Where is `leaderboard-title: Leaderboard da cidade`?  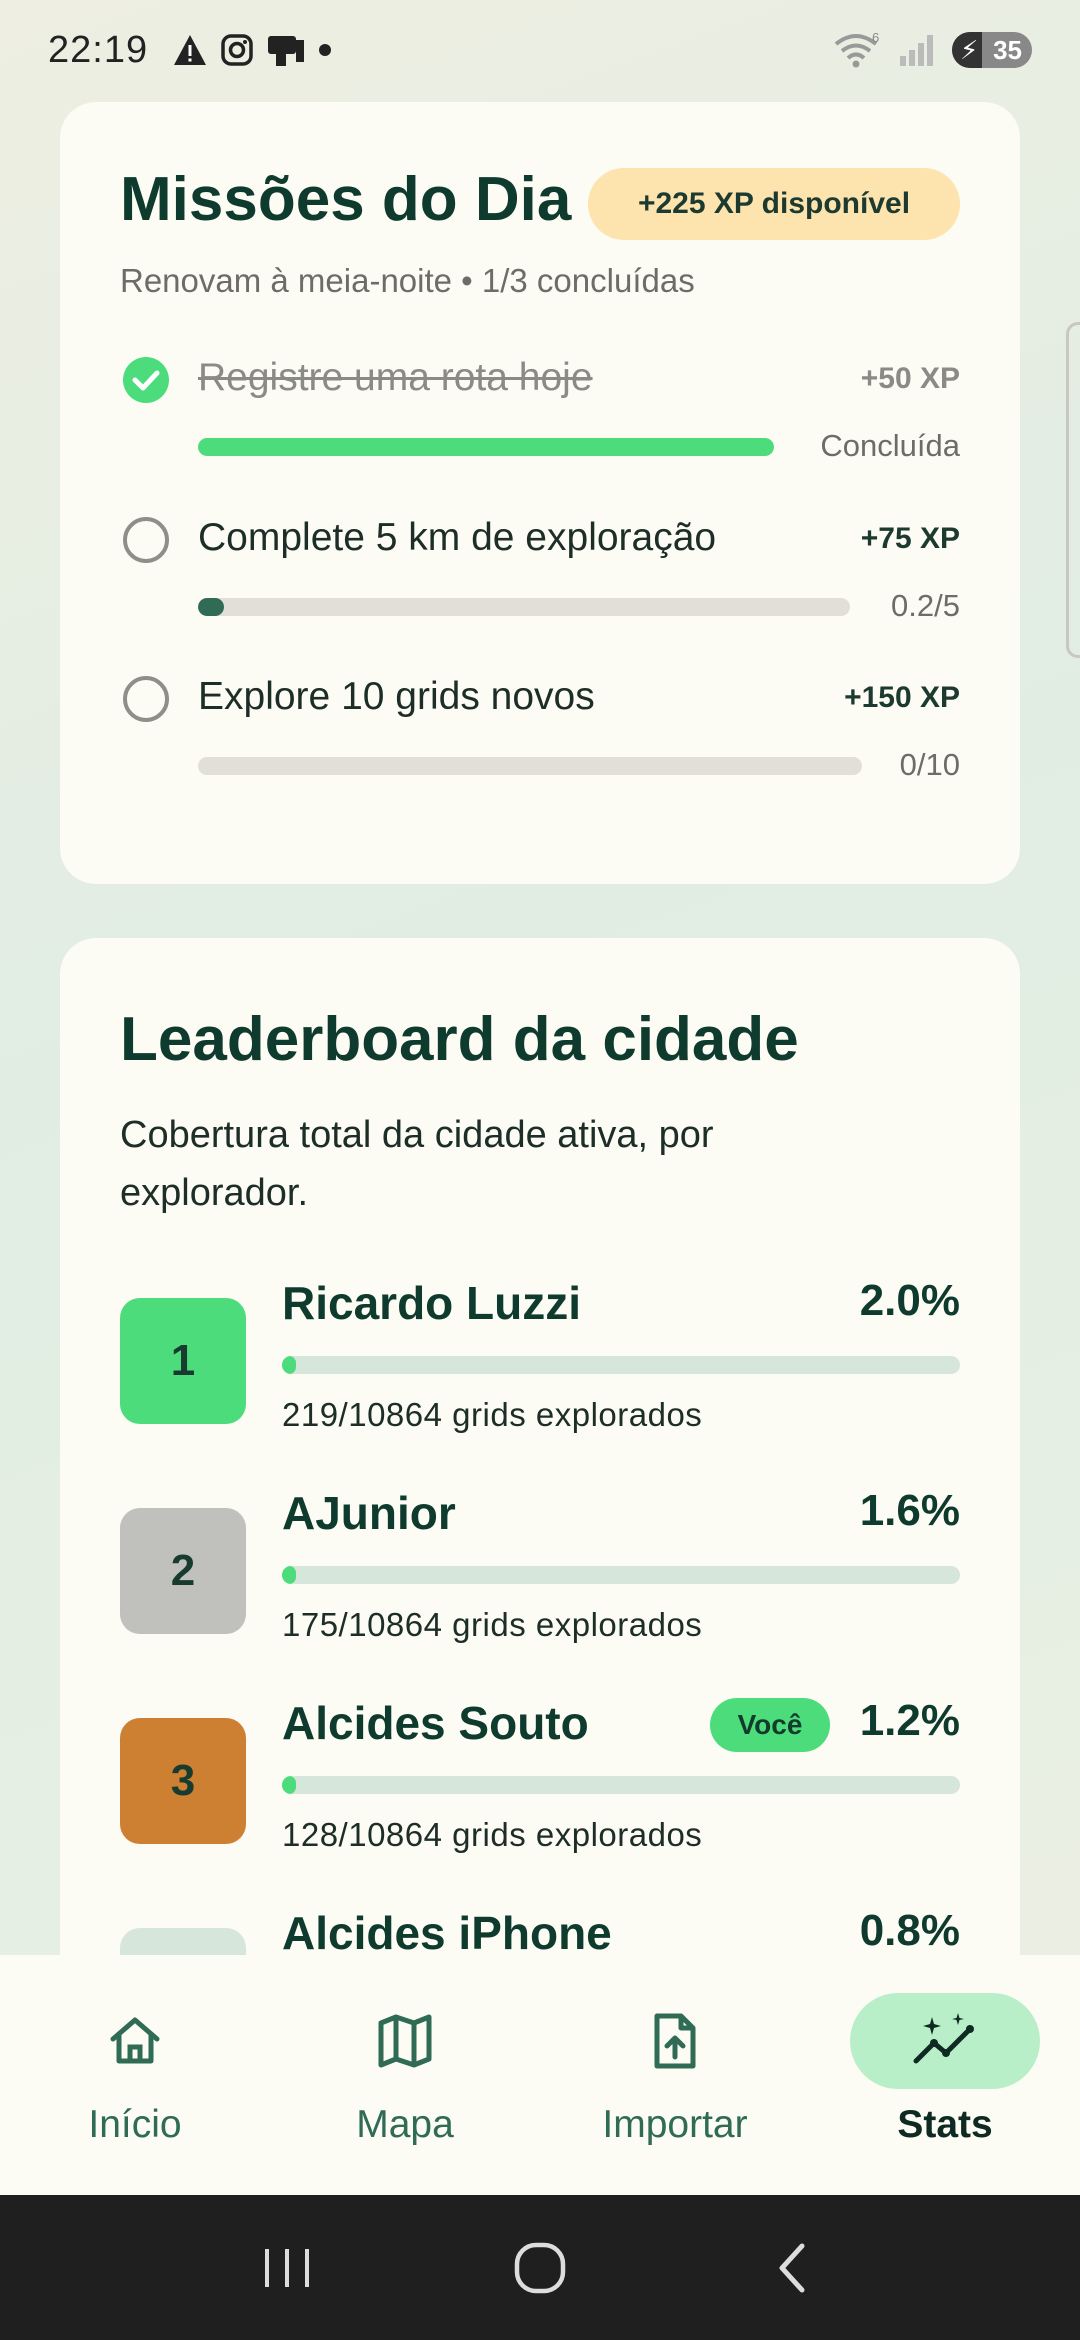
leaderboard-title: Leaderboard da cidade is located at coordinates (459, 1039).